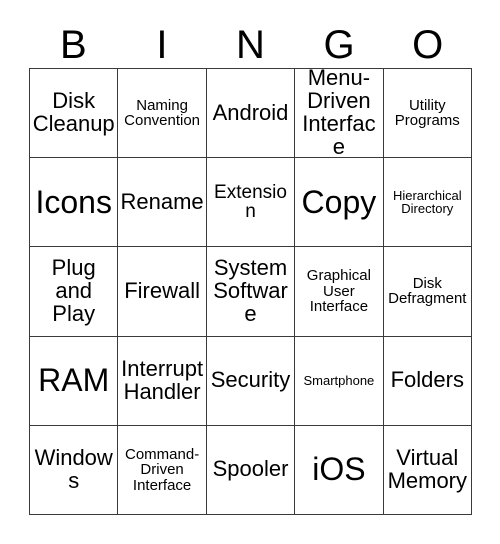  I want to click on bingo-cell-label: Spooler, so click(250, 469).